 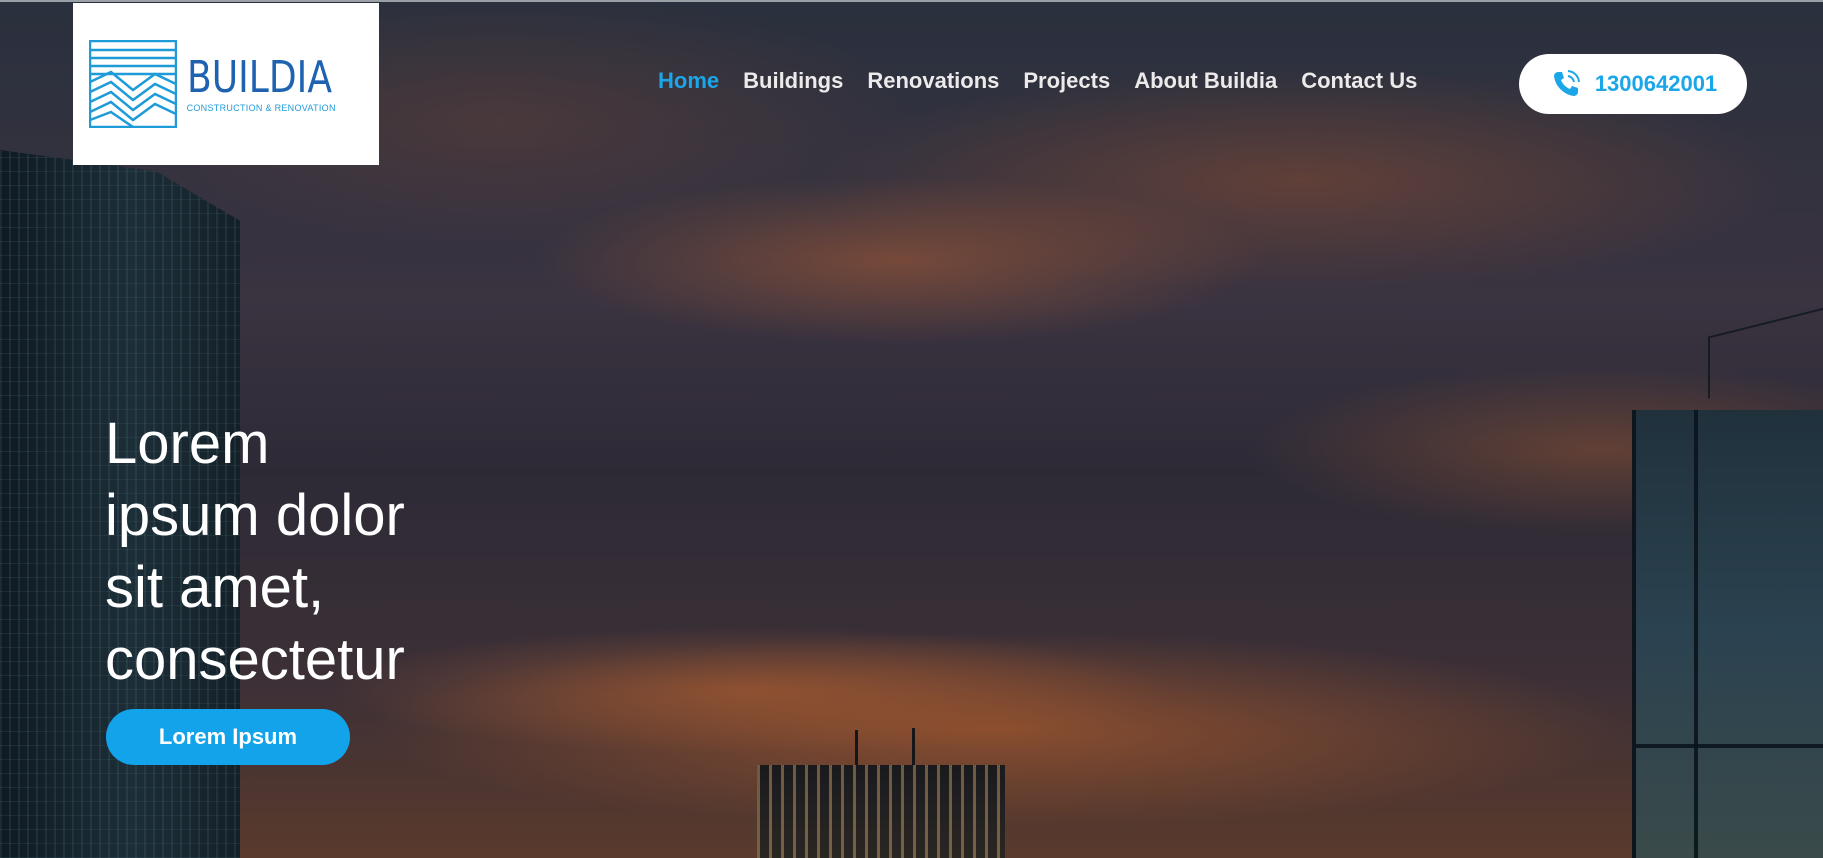 I want to click on cta-button: Lorem Ipsum, so click(x=228, y=737).